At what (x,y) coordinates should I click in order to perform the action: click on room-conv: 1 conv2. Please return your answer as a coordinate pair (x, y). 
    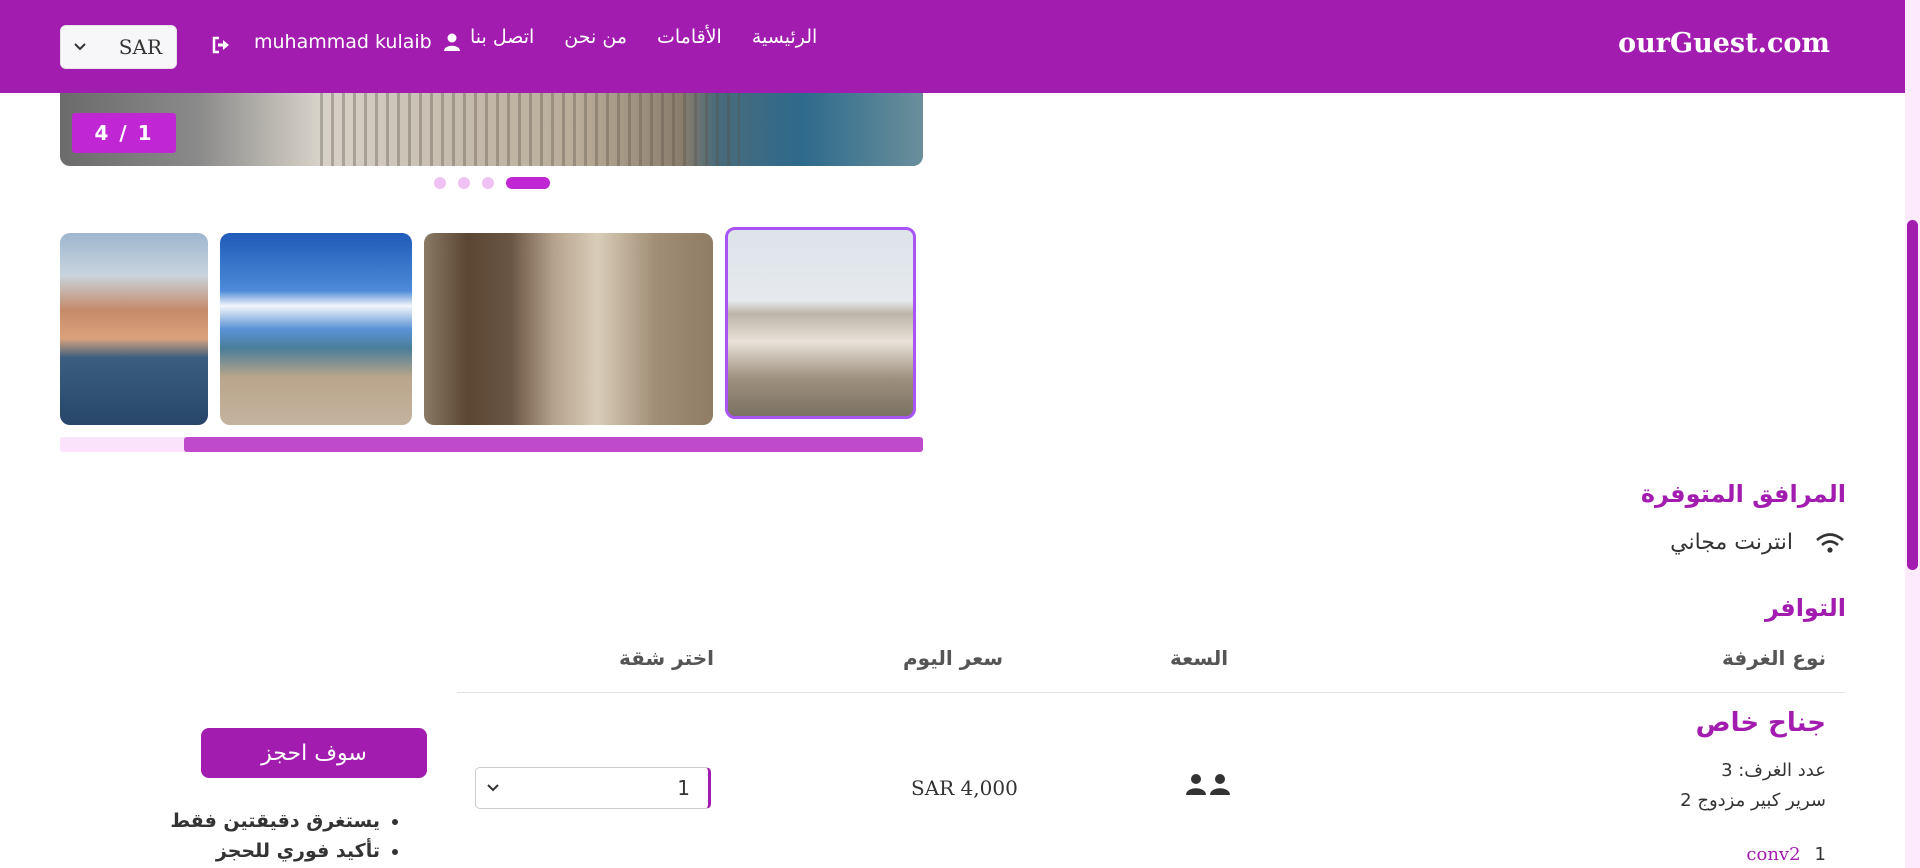
    Looking at the image, I should click on (1786, 854).